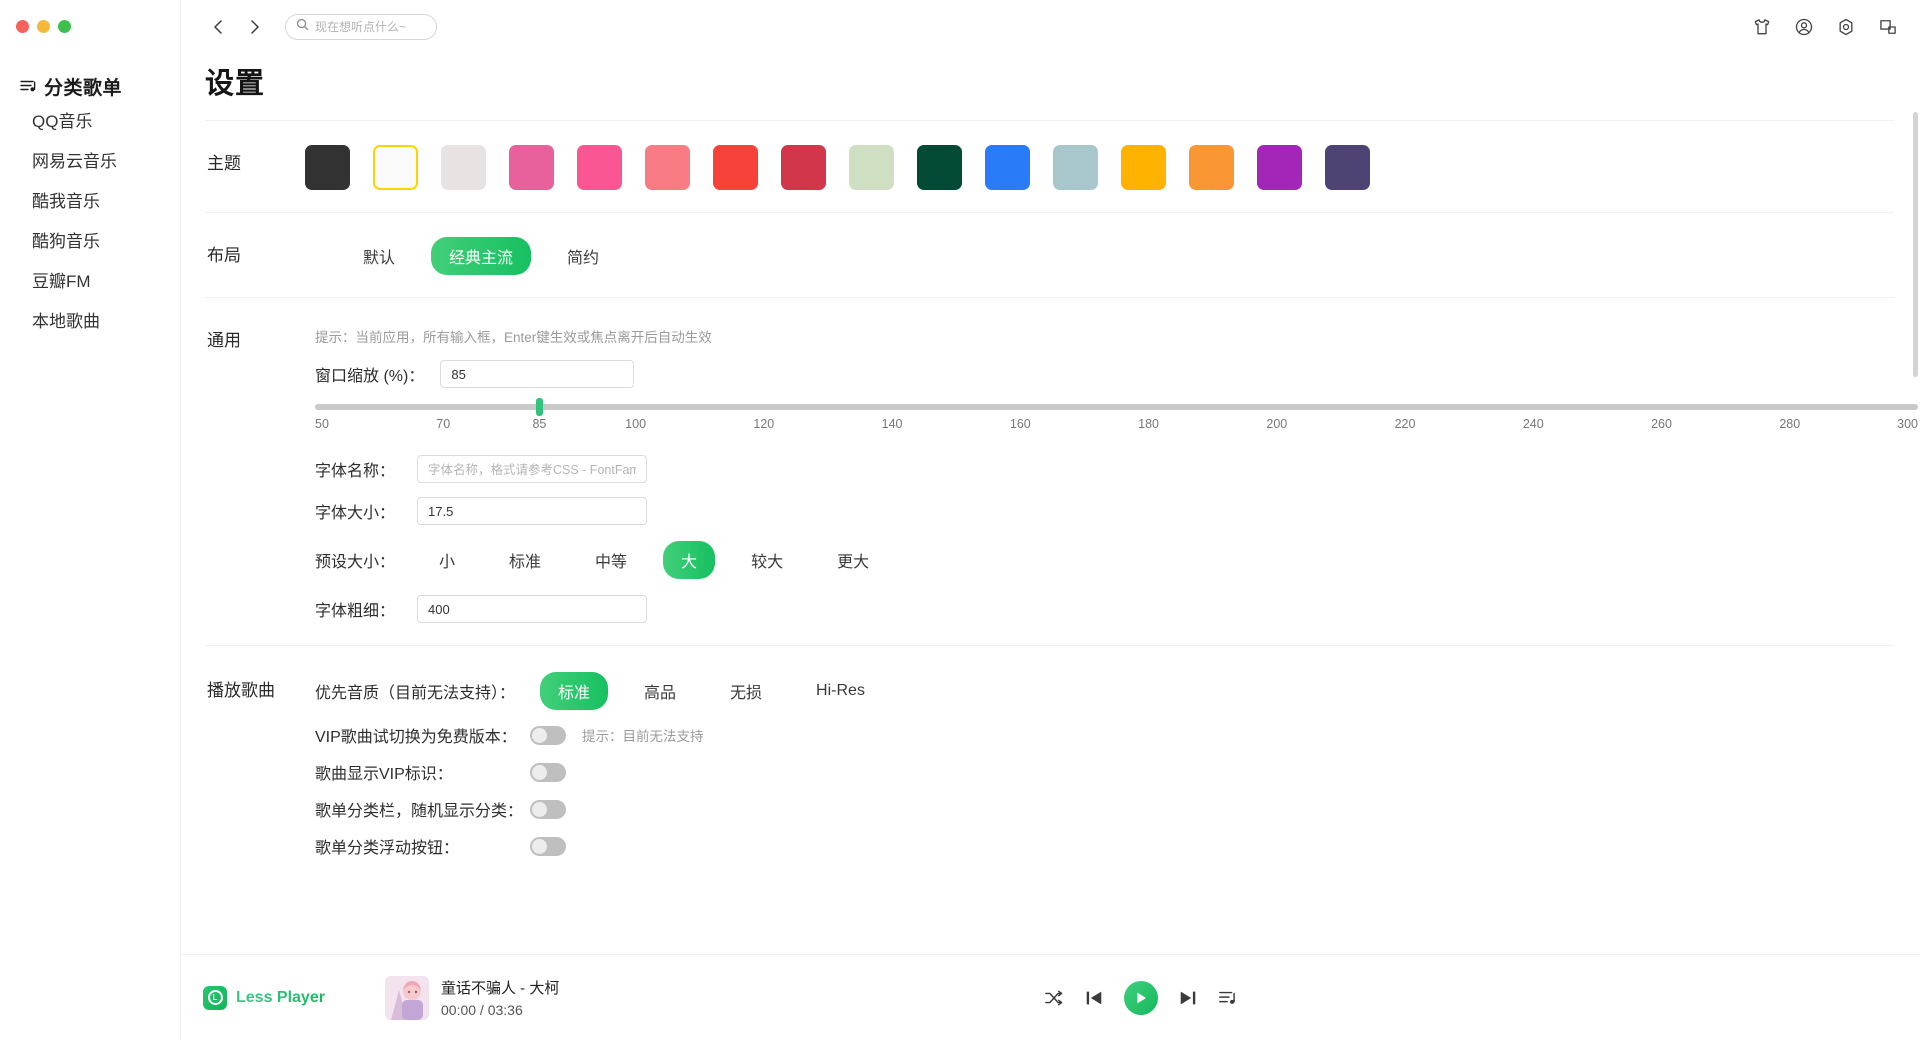 The image size is (1920, 1040). I want to click on slider-tick-220: 220, so click(1405, 424).